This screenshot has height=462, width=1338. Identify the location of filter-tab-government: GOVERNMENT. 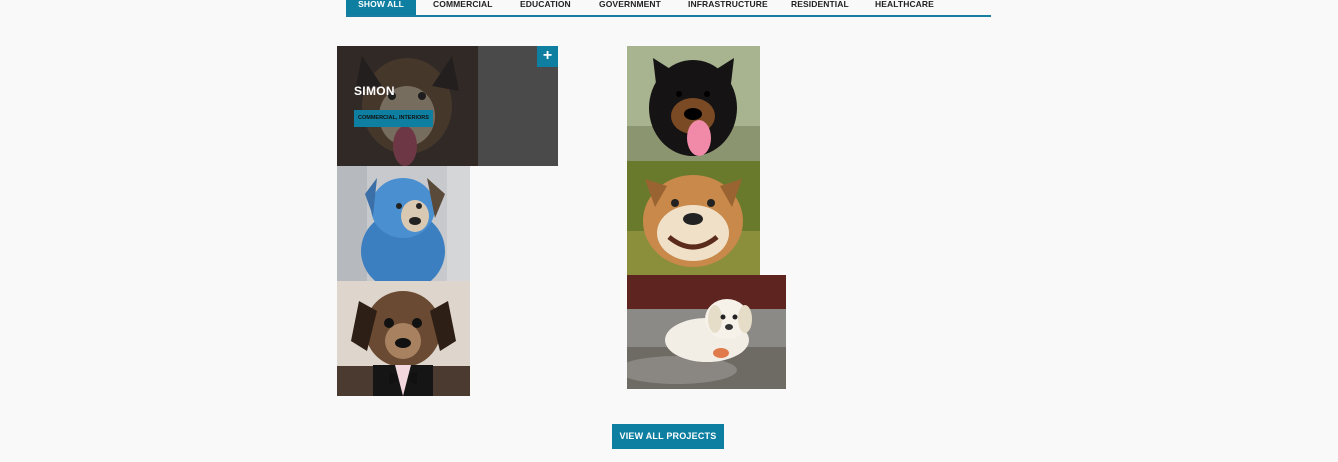
(630, 7).